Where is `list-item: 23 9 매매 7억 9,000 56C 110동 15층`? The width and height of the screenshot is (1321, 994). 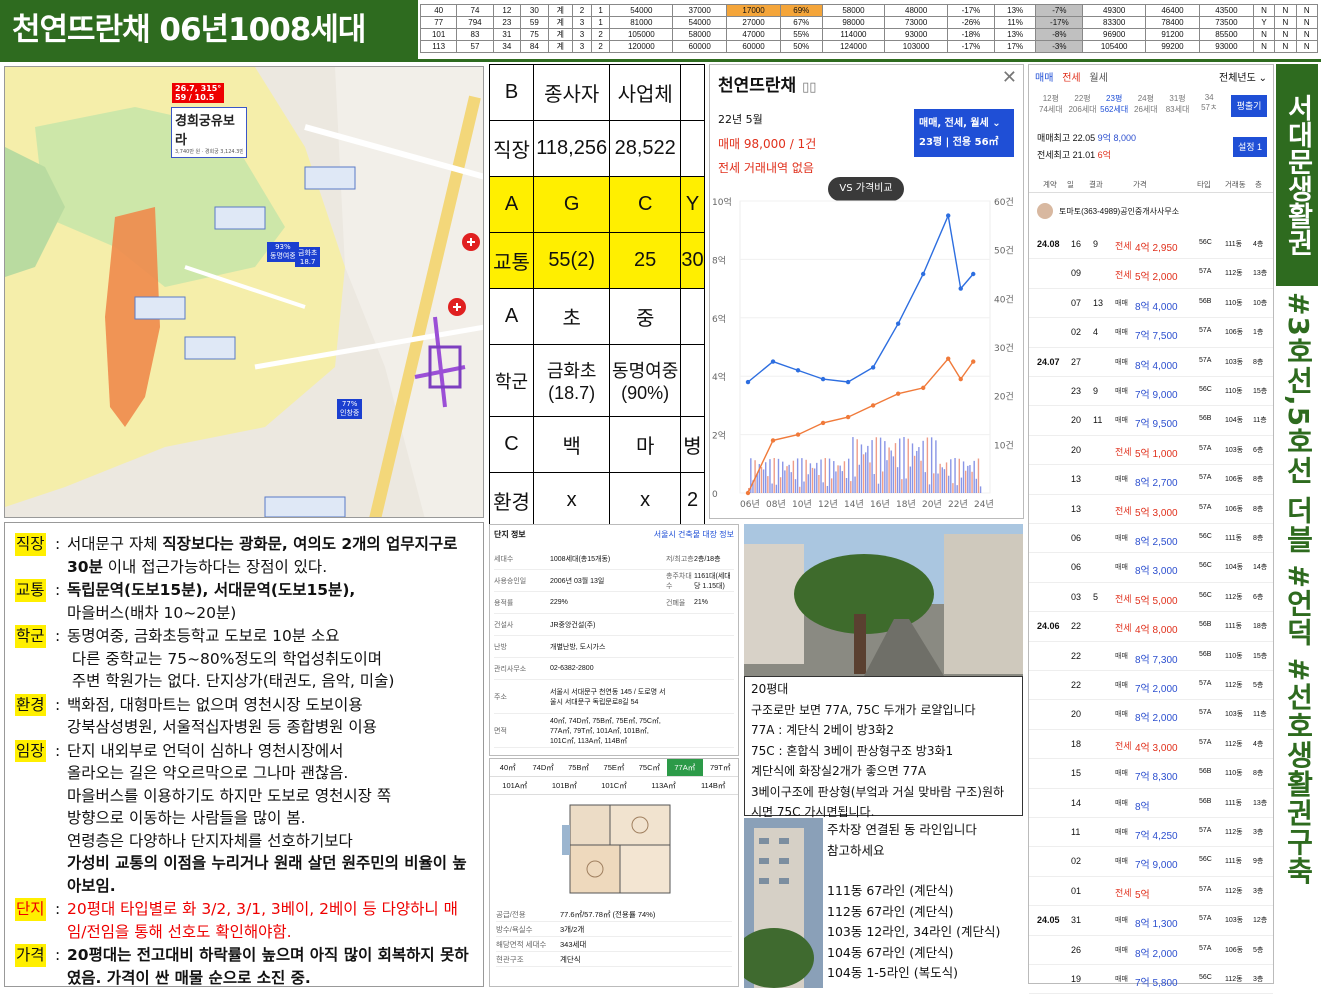
list-item: 23 9 매매 7억 9,000 56C 110동 15층 is located at coordinates (1151, 392).